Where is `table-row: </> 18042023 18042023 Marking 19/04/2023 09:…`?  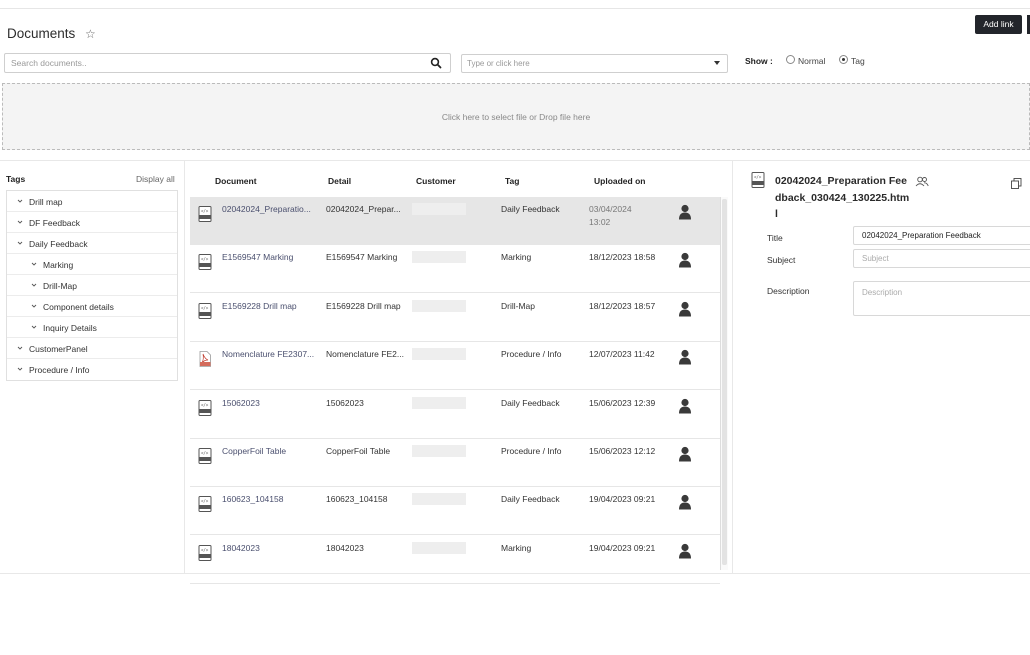 table-row: </> 18042023 18042023 Marking 19/04/2023 09:… is located at coordinates (455, 560).